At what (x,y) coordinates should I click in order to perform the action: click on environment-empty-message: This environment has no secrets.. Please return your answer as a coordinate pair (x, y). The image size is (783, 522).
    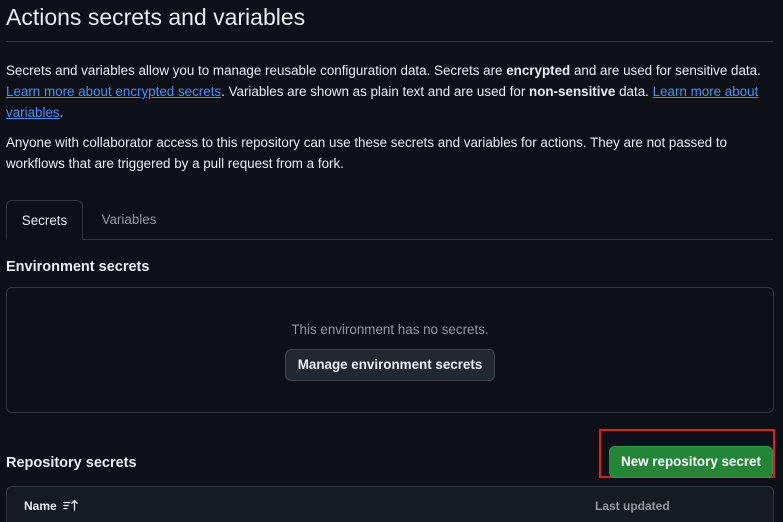
    Looking at the image, I should click on (390, 329).